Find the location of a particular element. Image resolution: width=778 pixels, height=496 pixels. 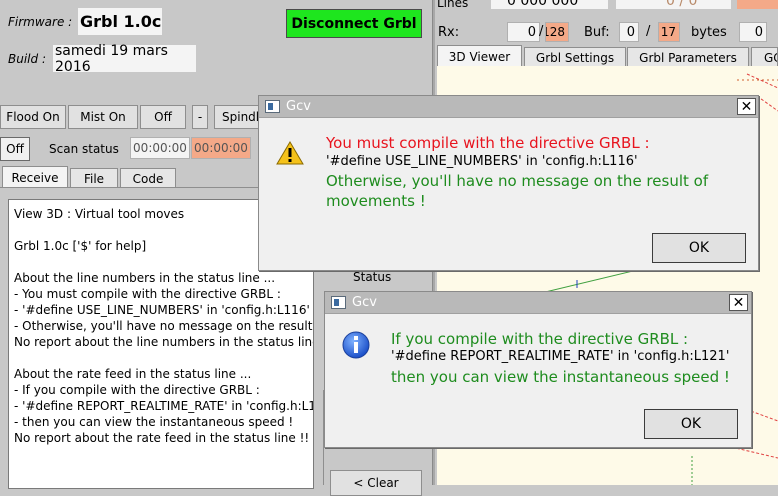

rx-label: Rx: is located at coordinates (449, 32).